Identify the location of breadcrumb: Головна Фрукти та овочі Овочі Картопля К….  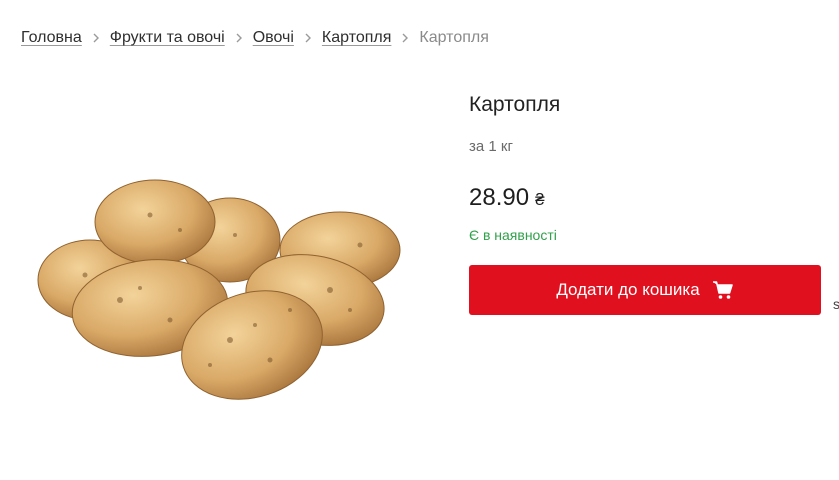
(255, 38).